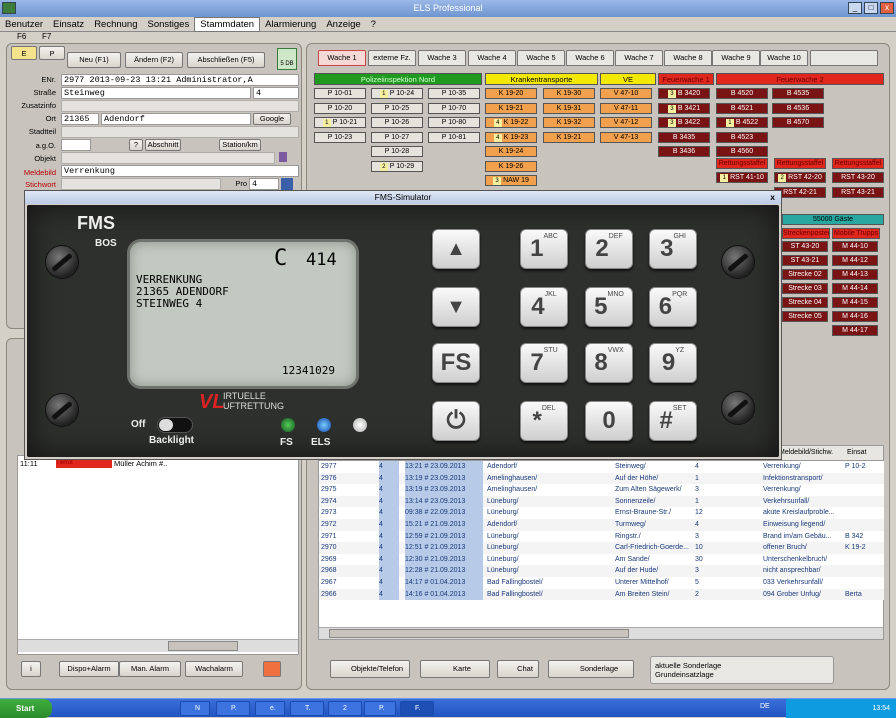 This screenshot has height=718, width=896. I want to click on menu-help: ?, so click(373, 24).